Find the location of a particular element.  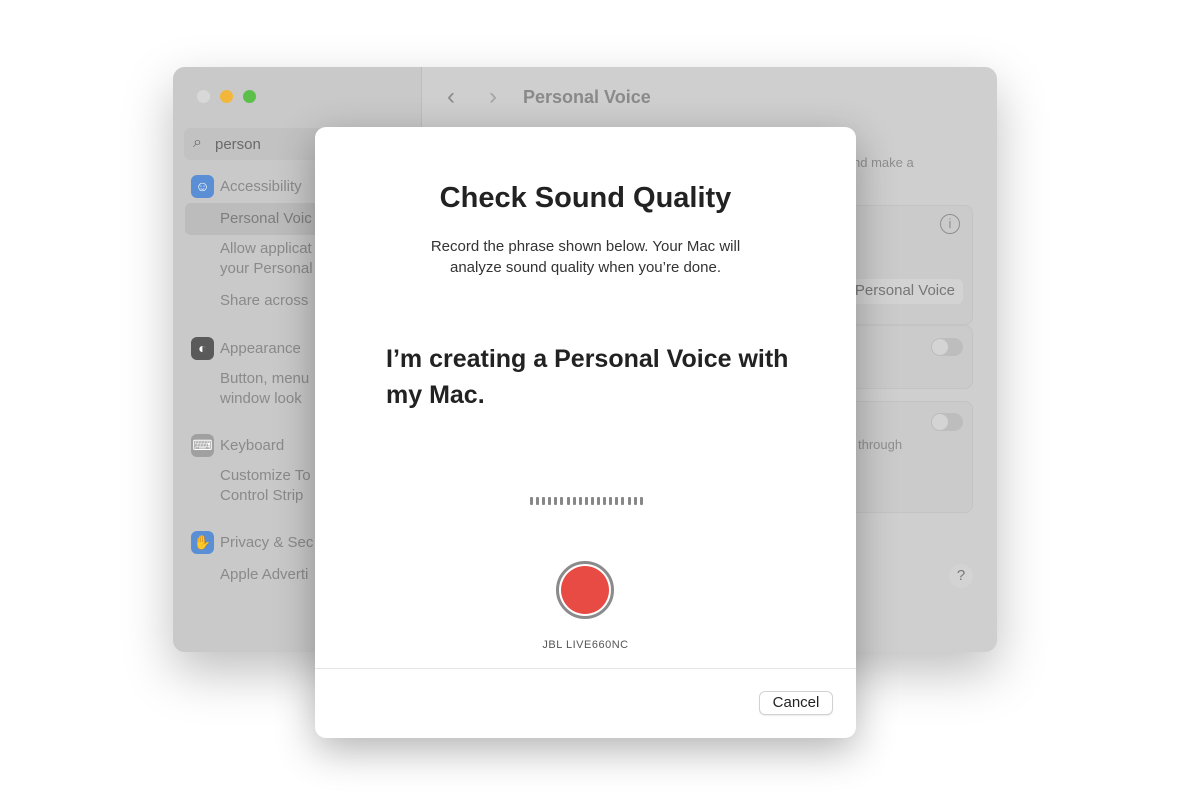

audio-level-meter is located at coordinates (586, 501).